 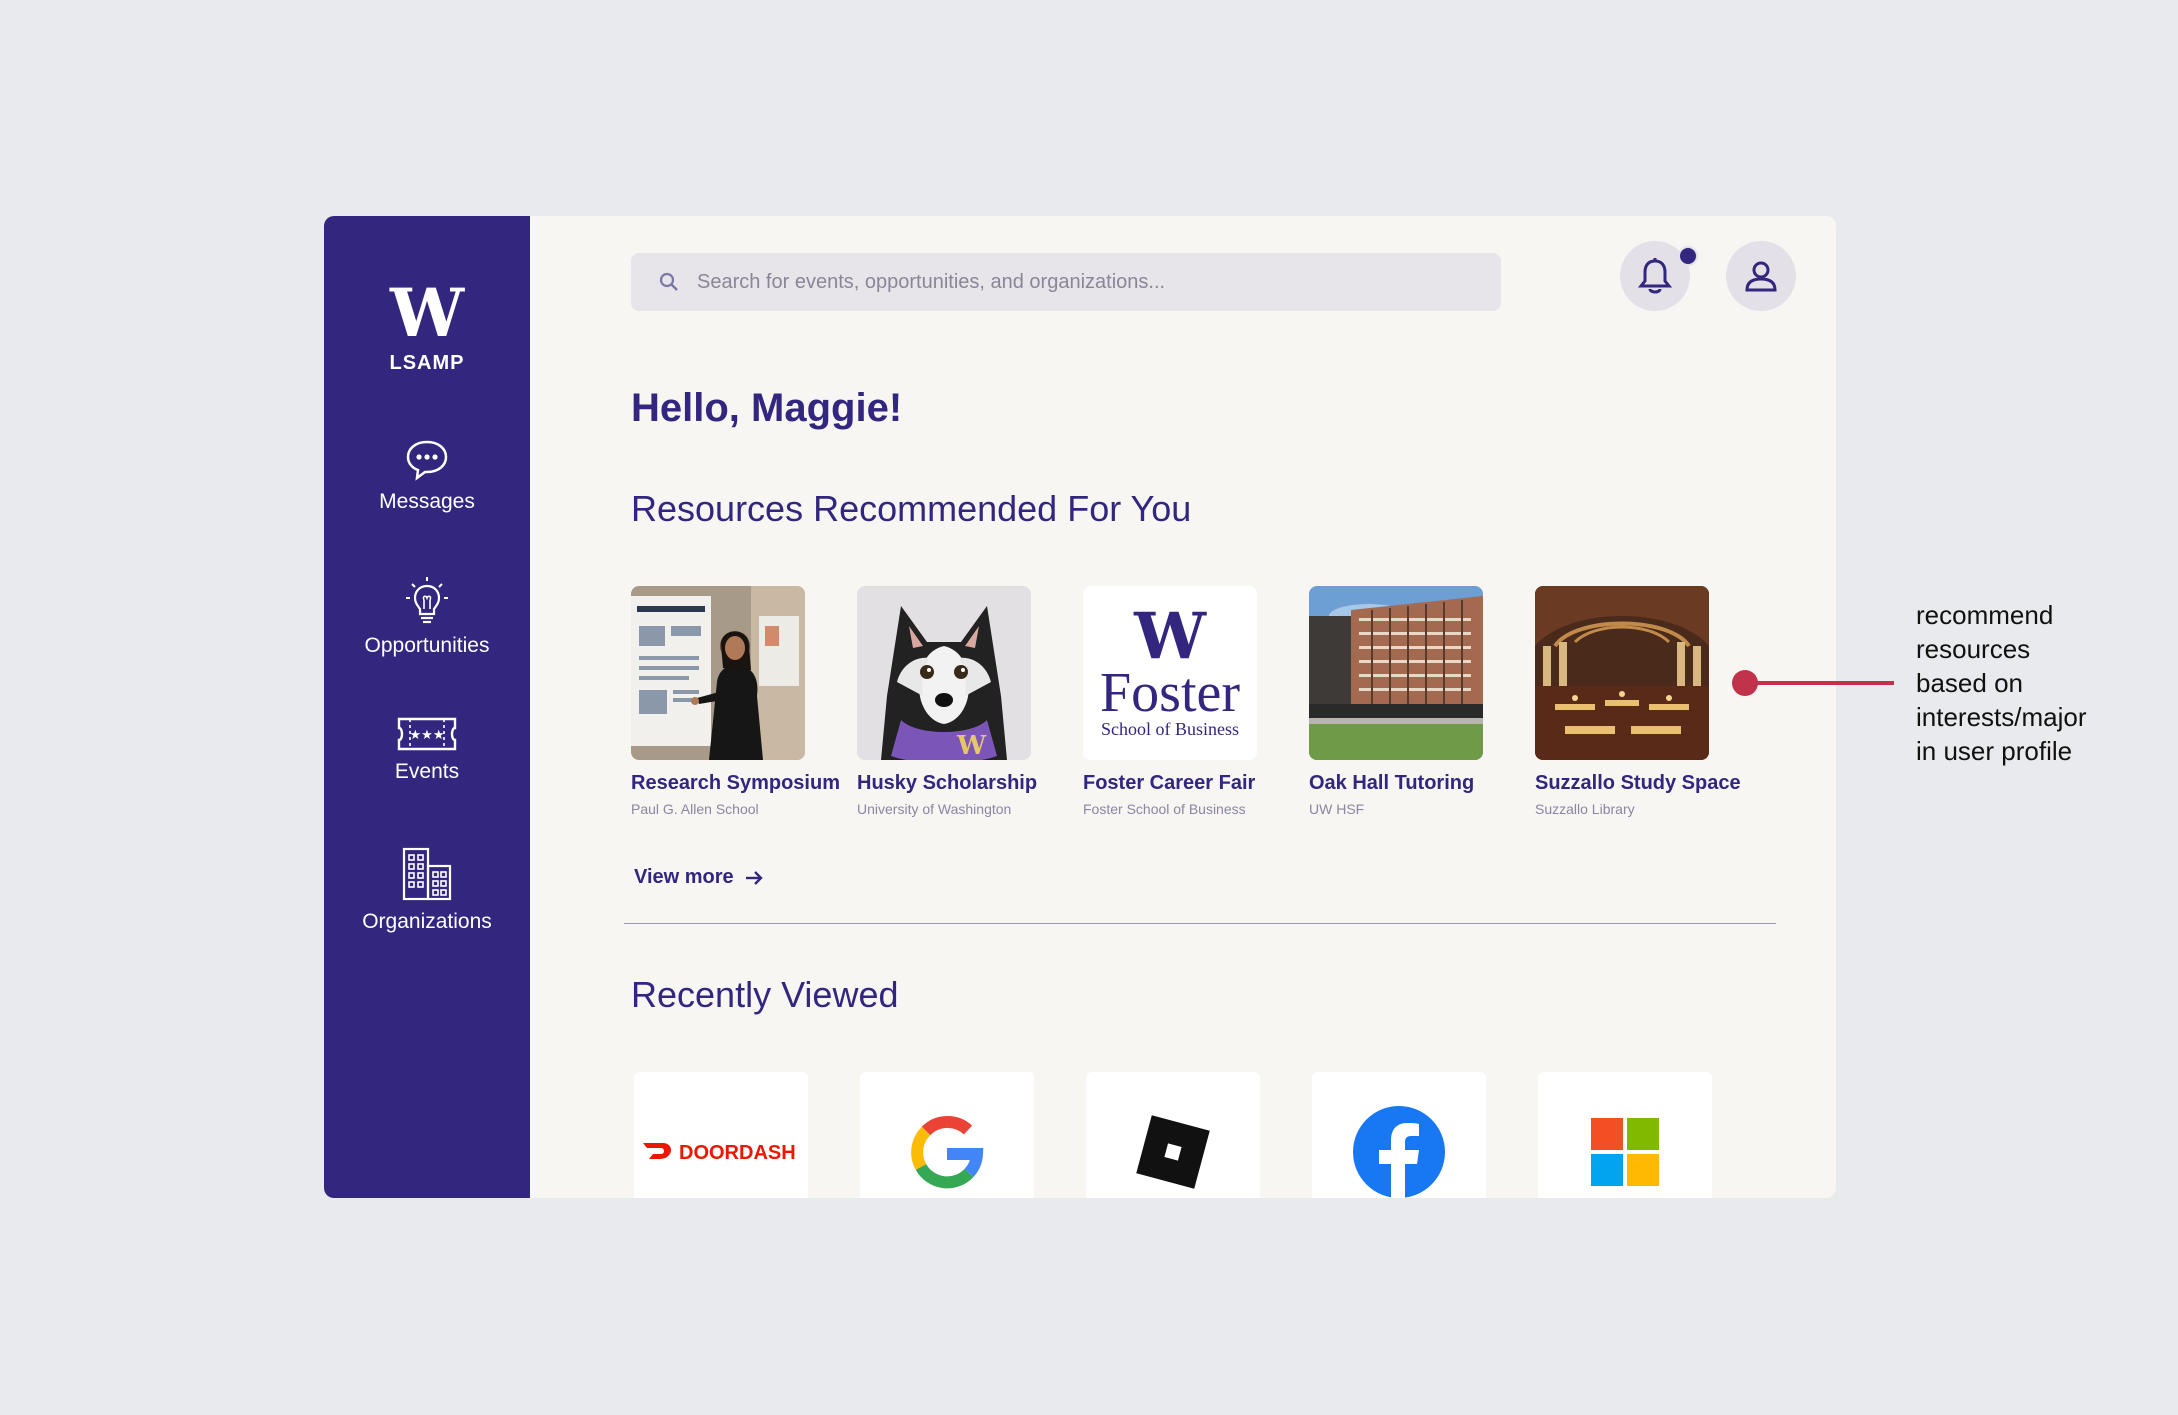 I want to click on annotation-line: in user profile, so click(x=1994, y=751).